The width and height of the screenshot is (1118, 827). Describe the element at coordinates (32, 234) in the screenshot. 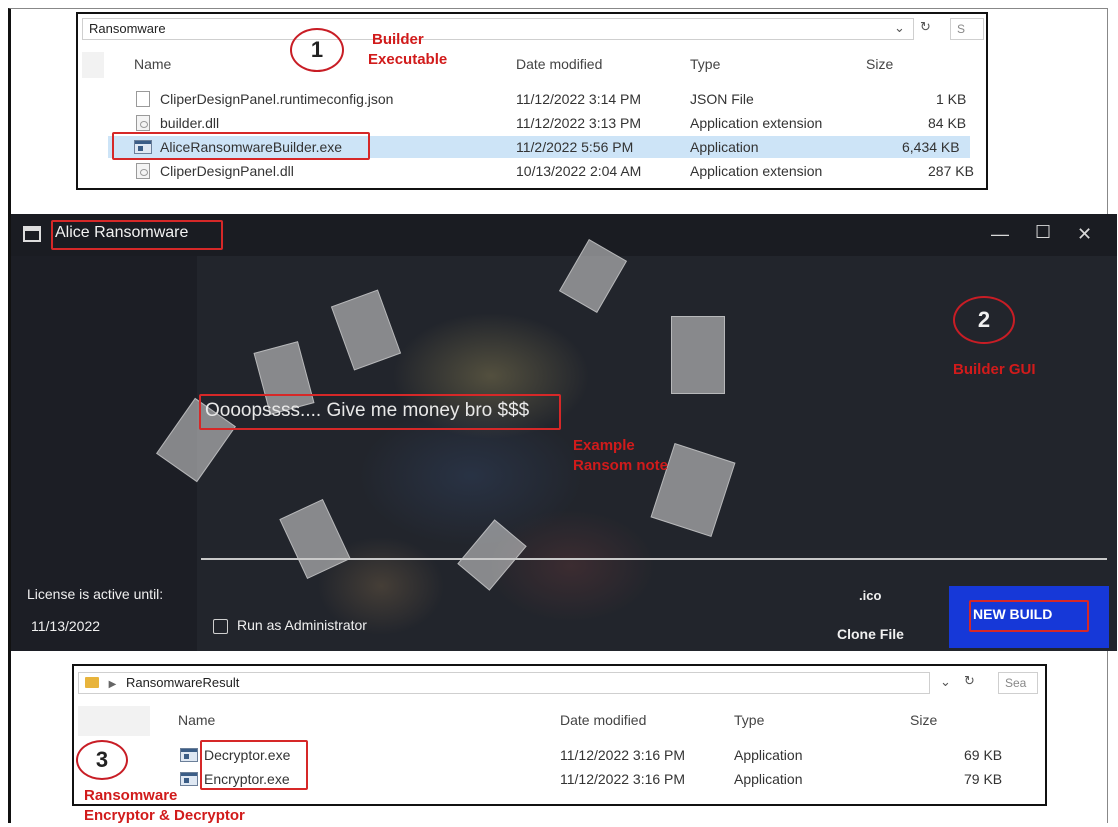

I see `window-app-icon` at that location.